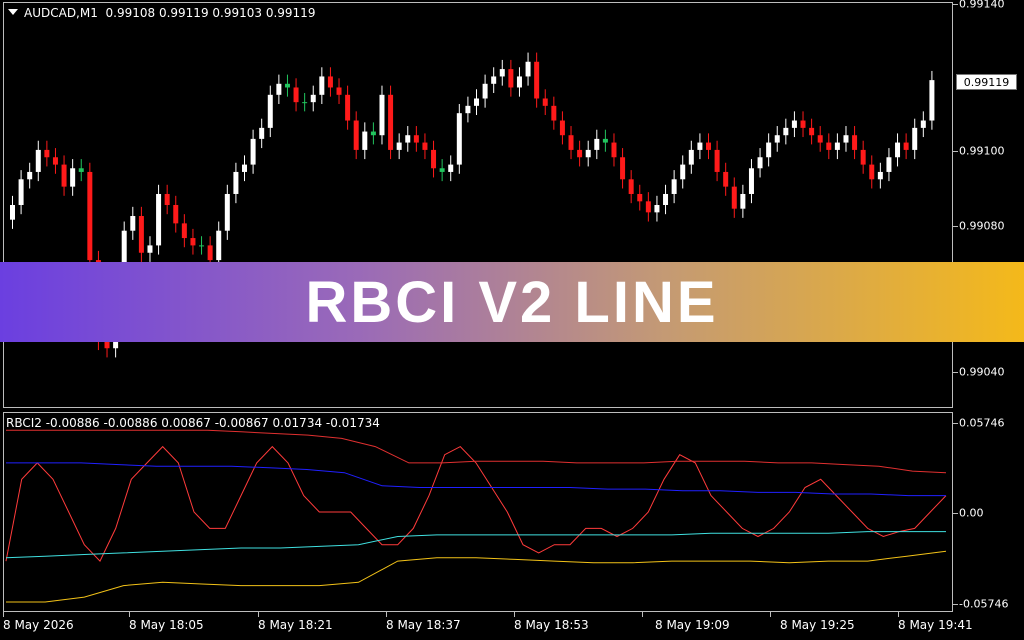 Image resolution: width=1024 pixels, height=640 pixels. What do you see at coordinates (476, 479) in the screenshot?
I see `series-line-midupper` at bounding box center [476, 479].